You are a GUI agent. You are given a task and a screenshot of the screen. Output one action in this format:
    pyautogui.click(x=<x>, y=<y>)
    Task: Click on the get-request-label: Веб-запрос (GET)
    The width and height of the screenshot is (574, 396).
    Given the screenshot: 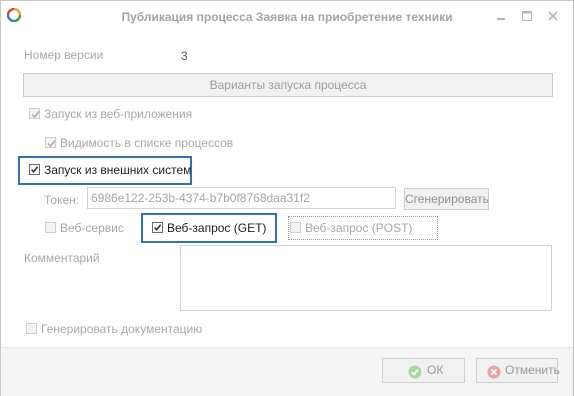 What is the action you would take?
    pyautogui.click(x=217, y=228)
    